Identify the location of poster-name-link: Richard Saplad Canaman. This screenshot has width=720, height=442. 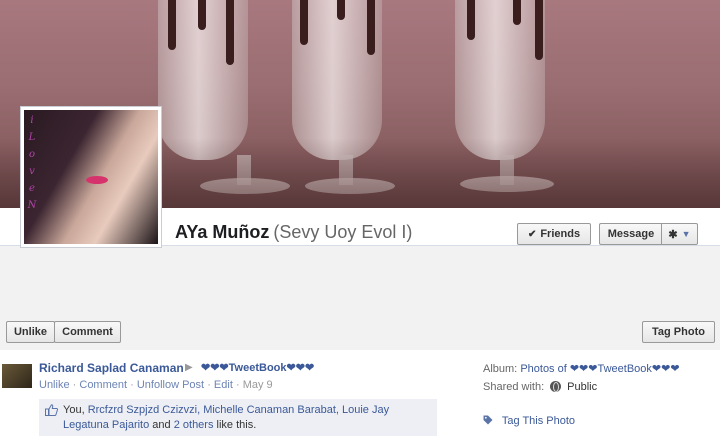
(111, 368).